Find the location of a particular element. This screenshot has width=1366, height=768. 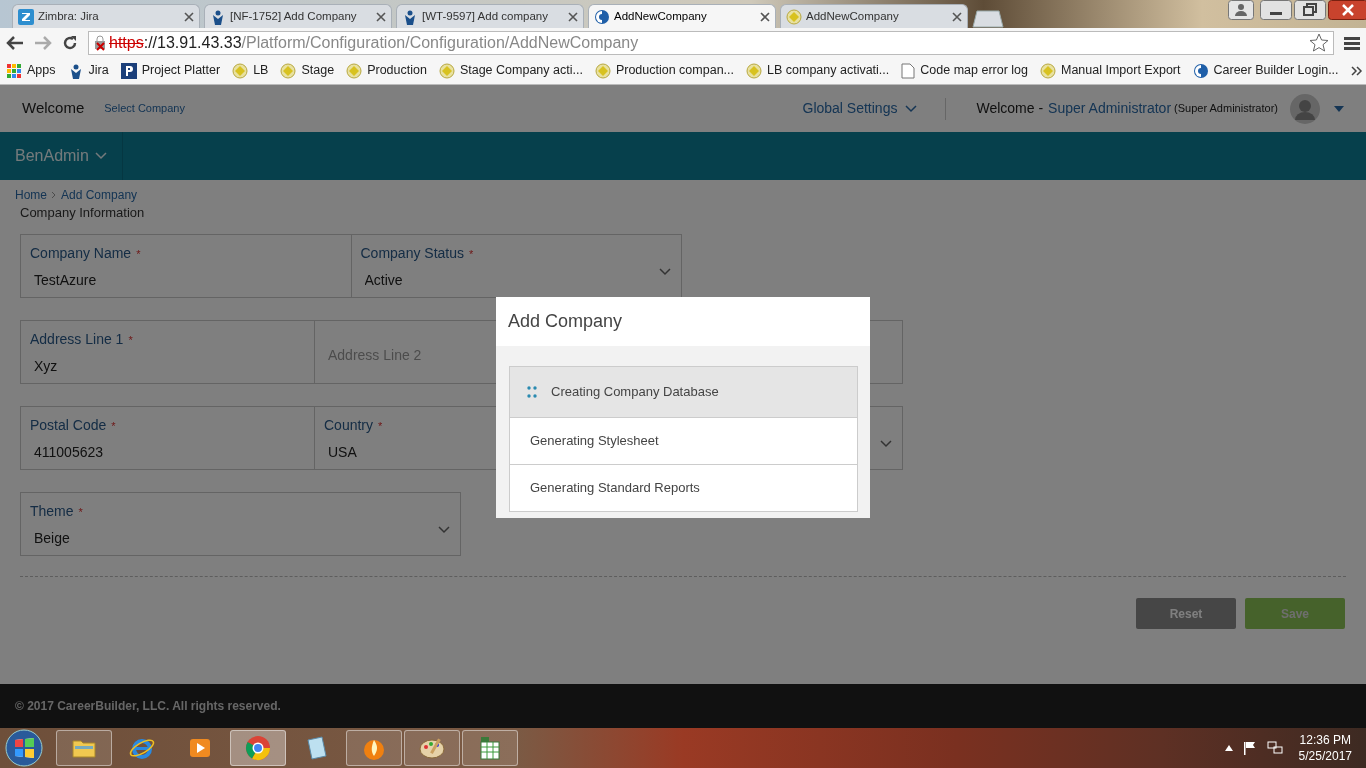

text-field: Address Line 1 * Xyz is located at coordinates (167, 352).